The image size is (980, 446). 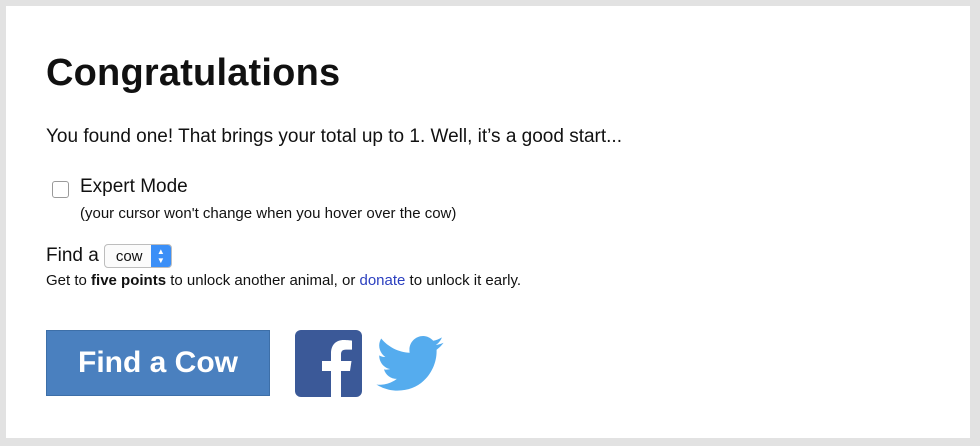 What do you see at coordinates (158, 363) in the screenshot?
I see `find-animal-button: Find a Cow` at bounding box center [158, 363].